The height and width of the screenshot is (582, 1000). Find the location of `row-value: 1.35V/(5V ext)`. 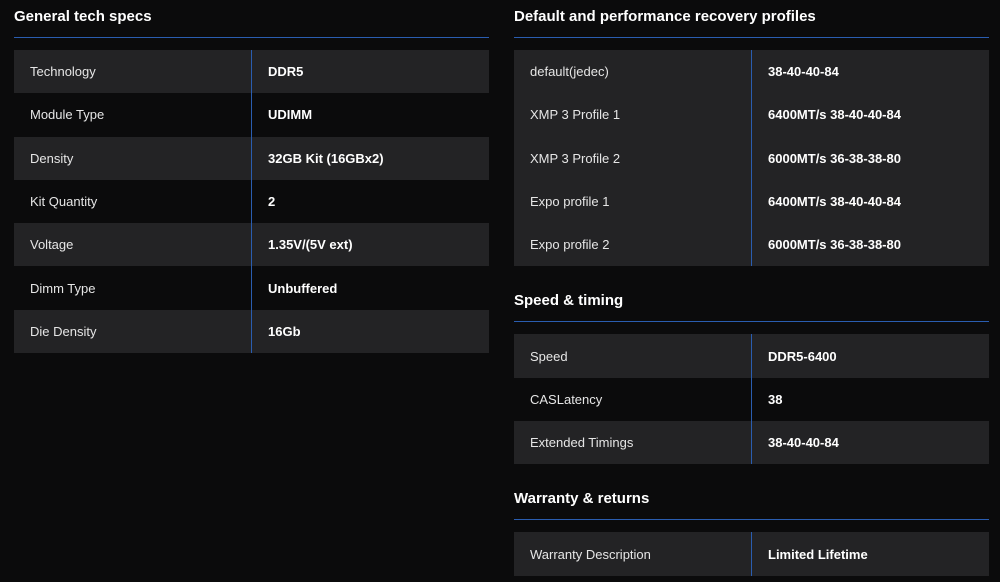

row-value: 1.35V/(5V ext) is located at coordinates (310, 245).